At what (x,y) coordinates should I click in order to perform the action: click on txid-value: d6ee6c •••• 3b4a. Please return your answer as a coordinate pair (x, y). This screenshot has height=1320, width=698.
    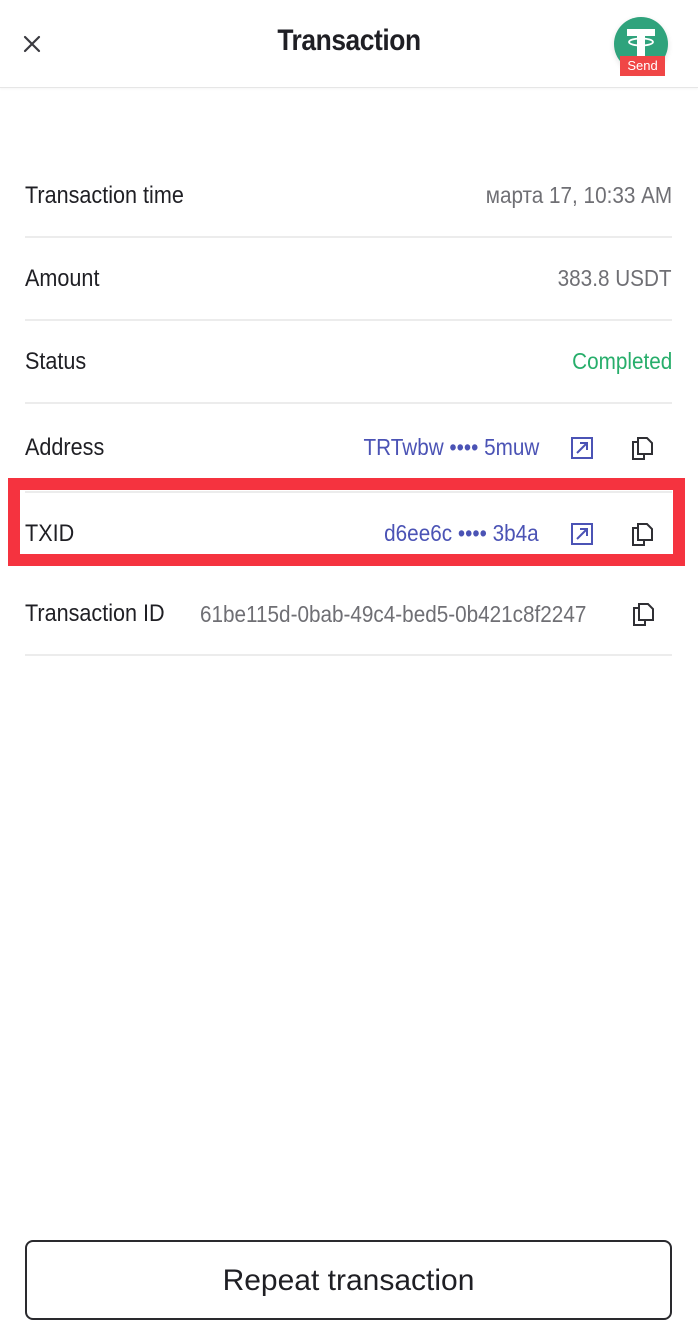
    Looking at the image, I should click on (462, 533).